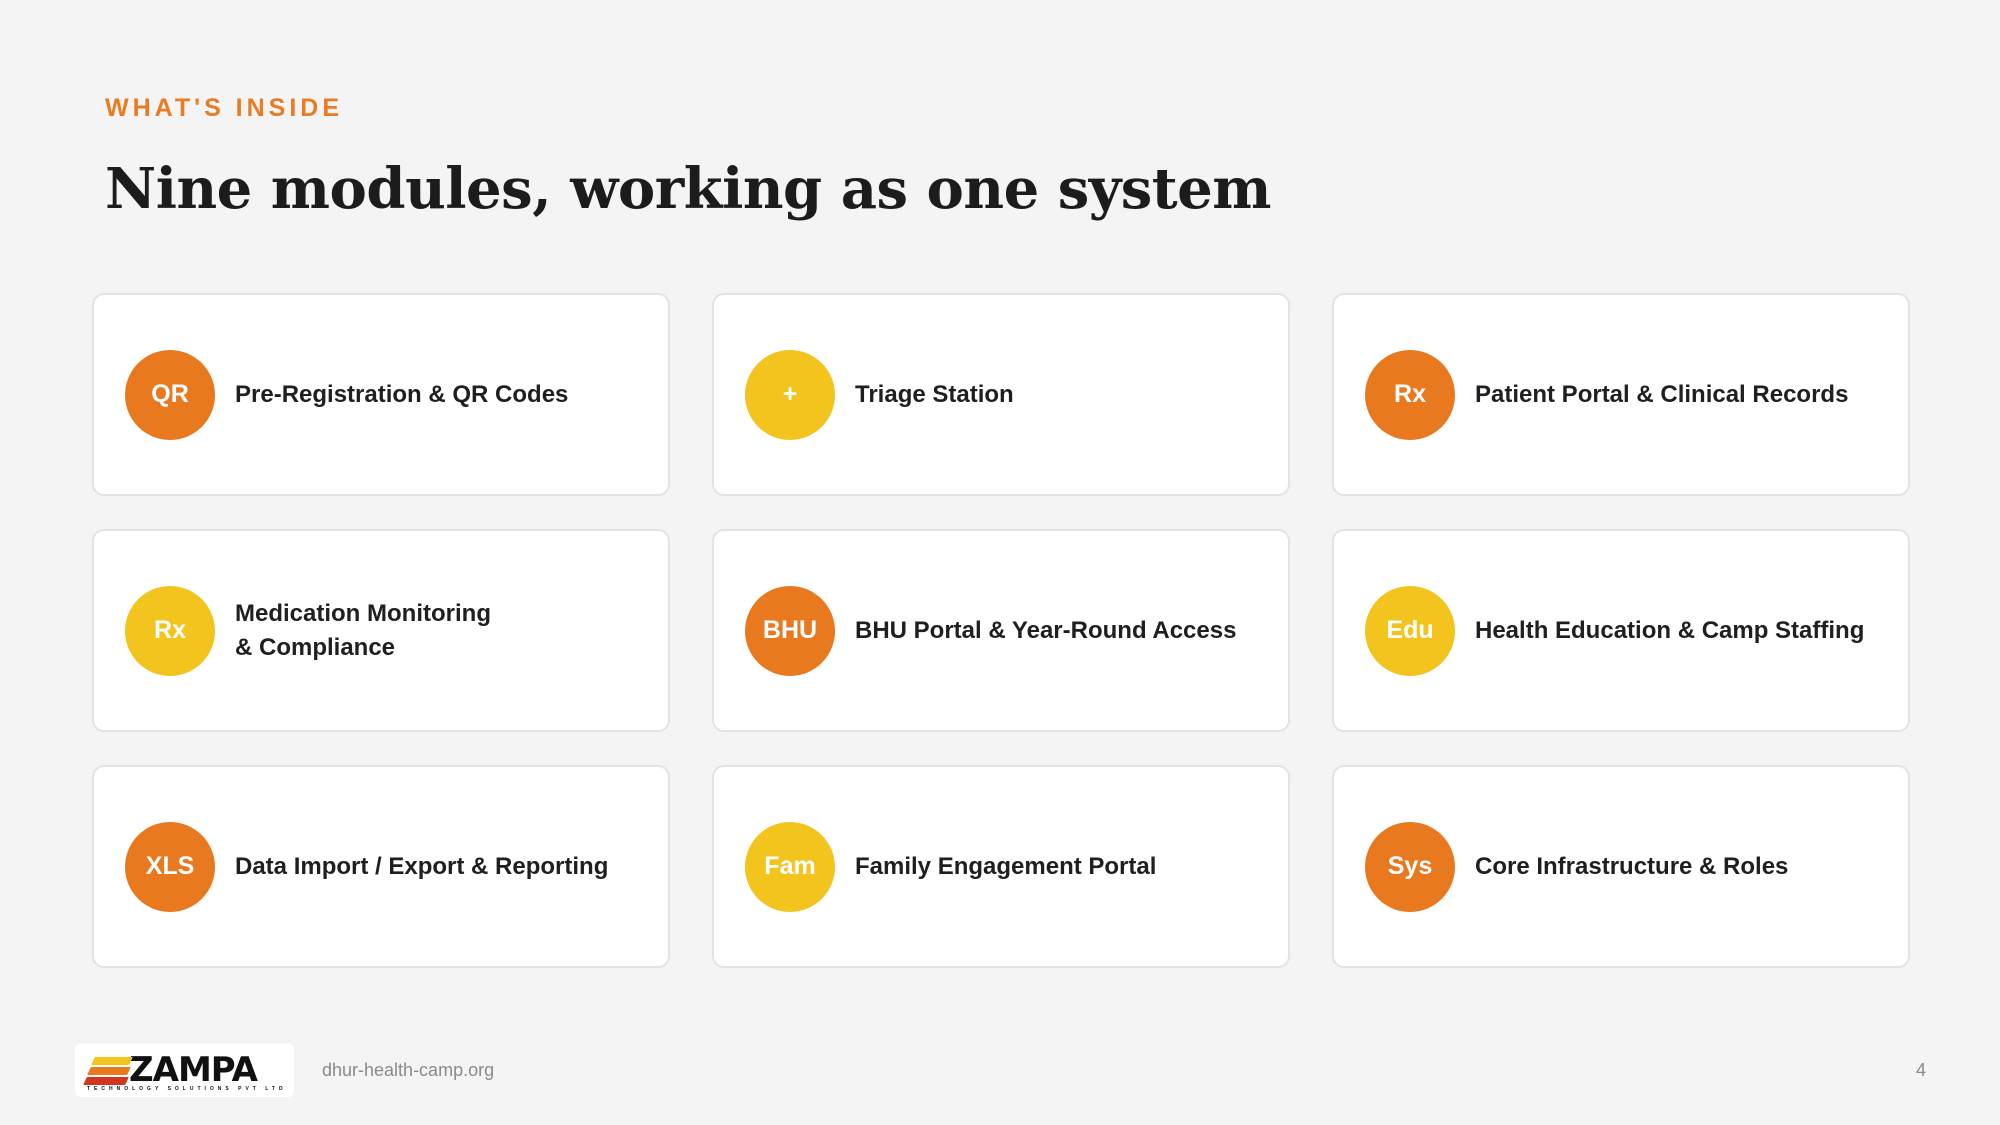  What do you see at coordinates (363, 630) in the screenshot?
I see `module-label: Medication Monitoring & Compliance` at bounding box center [363, 630].